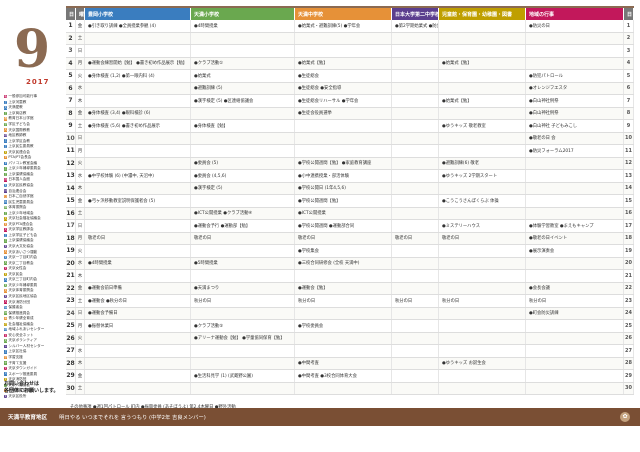 This screenshot has width=640, height=452. What do you see at coordinates (23, 279) in the screenshot?
I see `legend-label: 天京三丁目町内会` at bounding box center [23, 279].